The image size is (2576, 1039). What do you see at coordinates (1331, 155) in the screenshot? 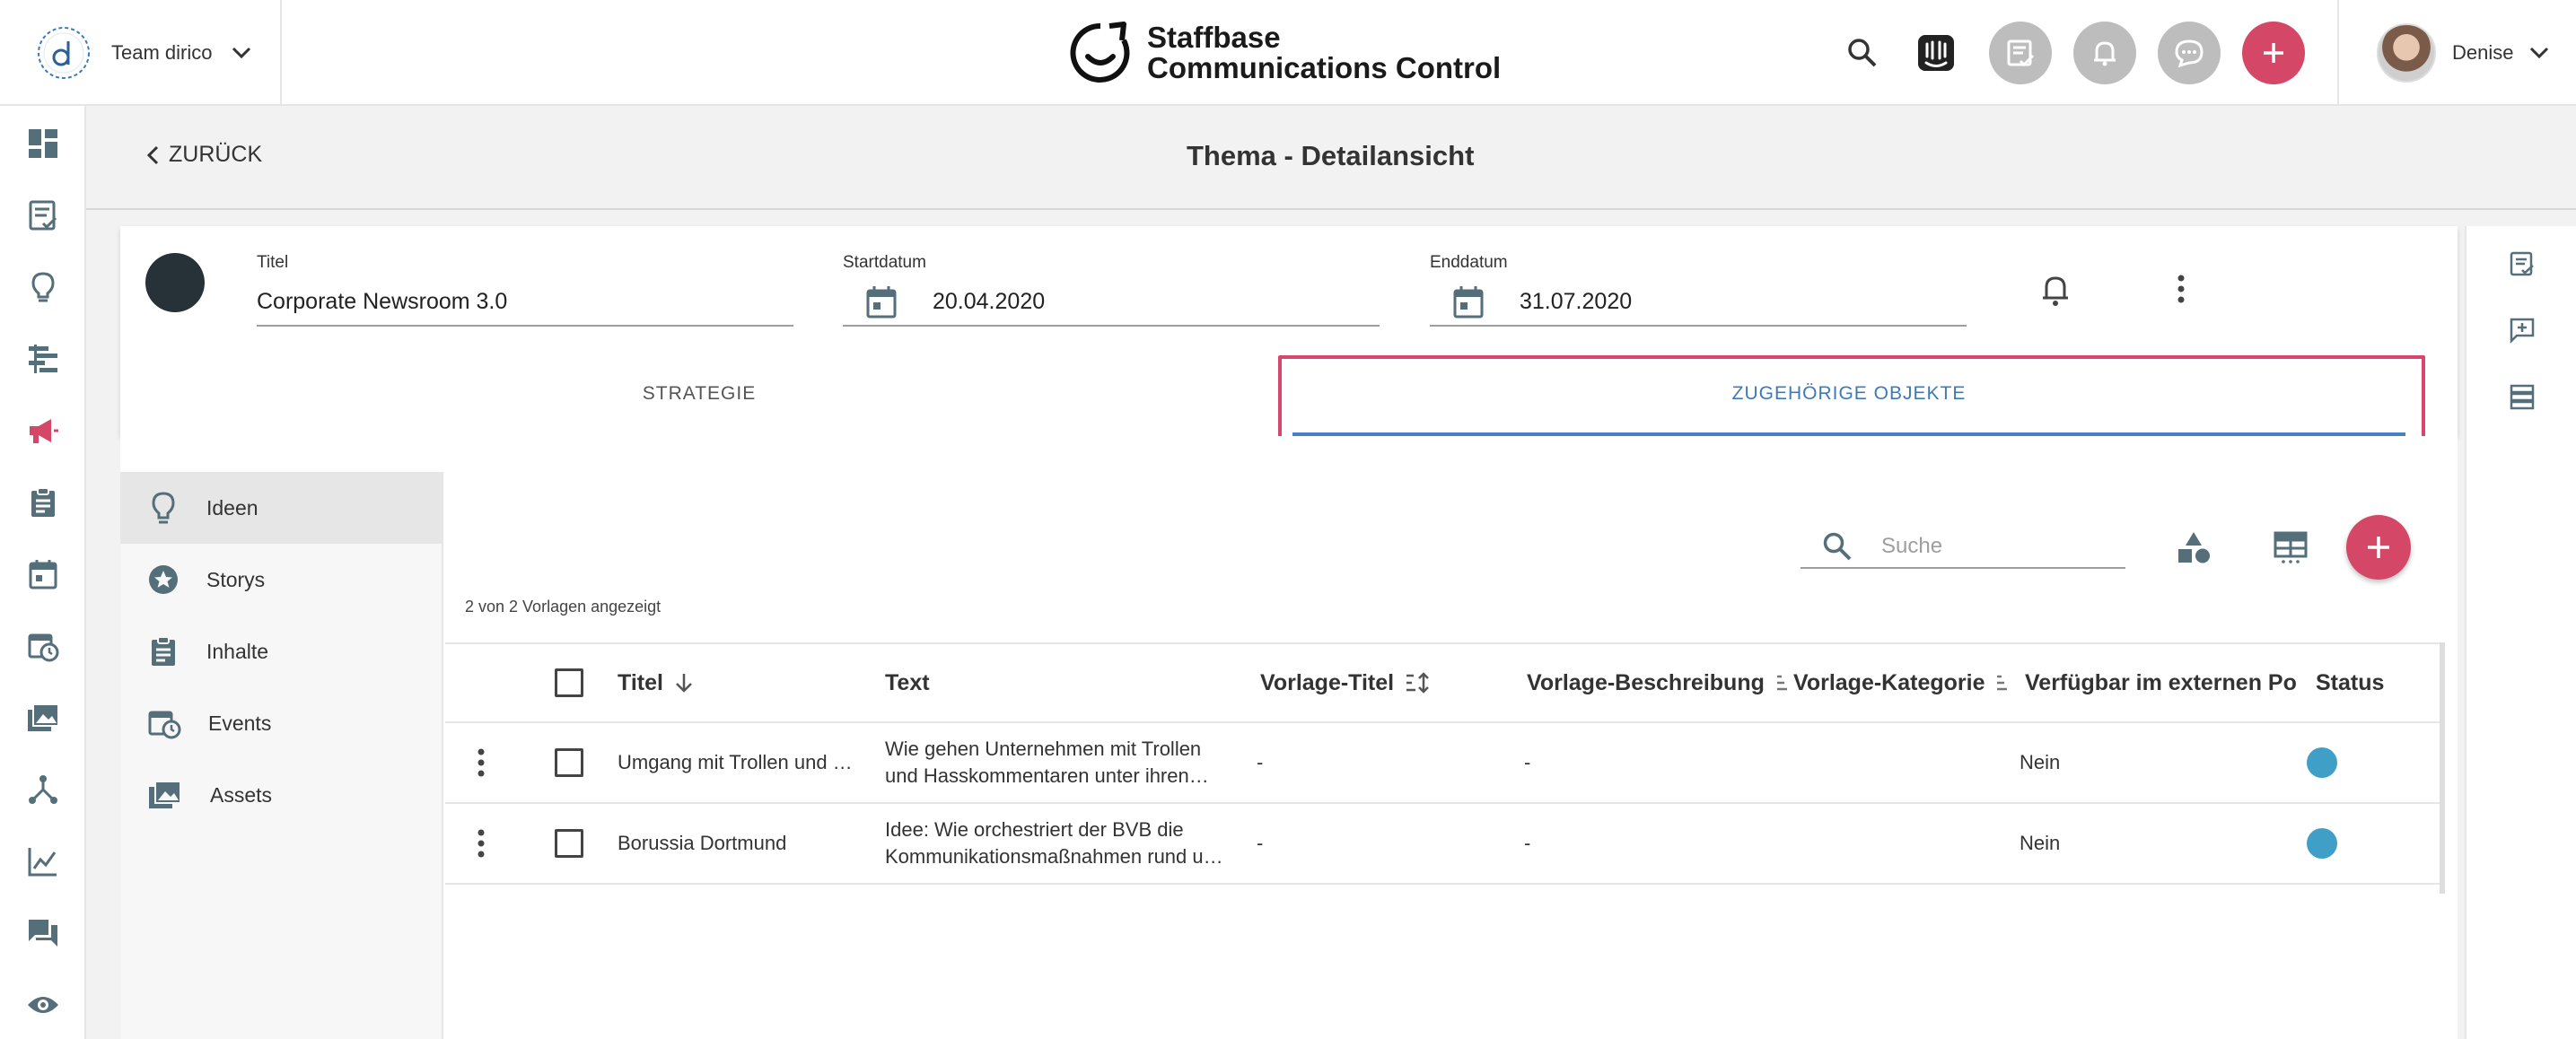
I see `page-title: Thema - Detailansicht` at bounding box center [1331, 155].